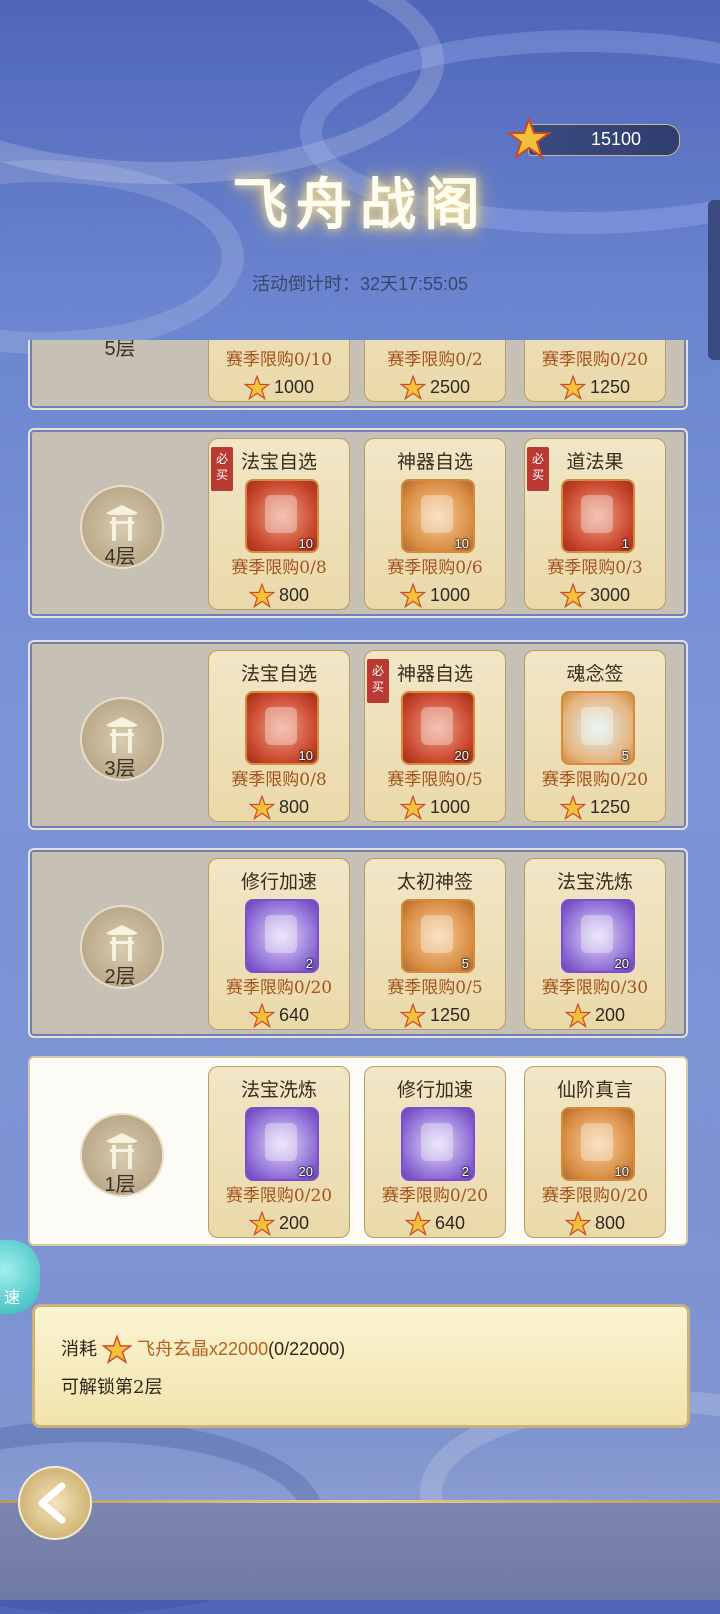 The height and width of the screenshot is (1614, 720). I want to click on item-price: 3000, so click(595, 595).